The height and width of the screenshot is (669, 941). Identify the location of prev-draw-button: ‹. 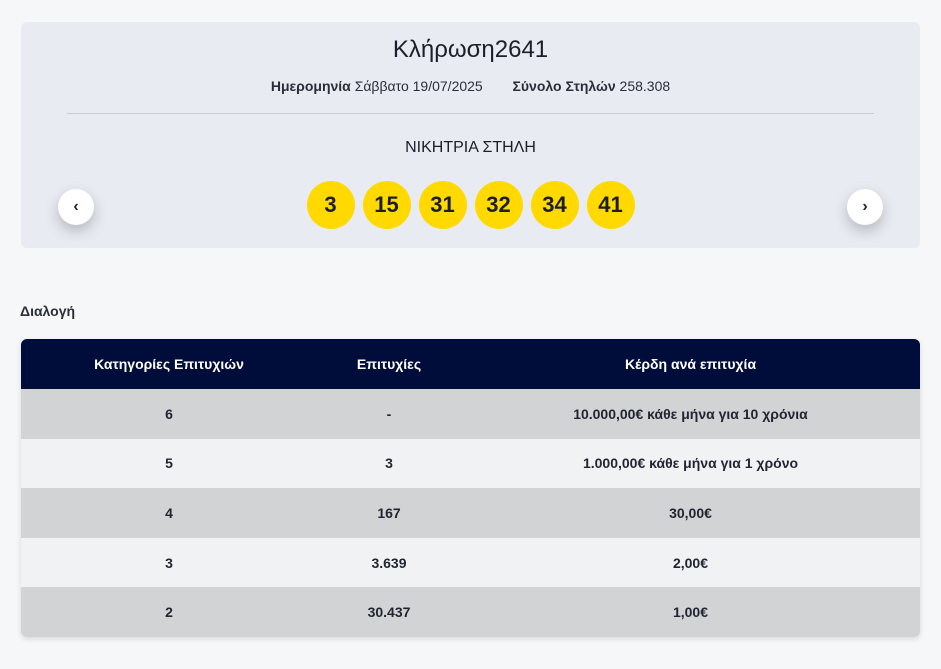
(76, 207).